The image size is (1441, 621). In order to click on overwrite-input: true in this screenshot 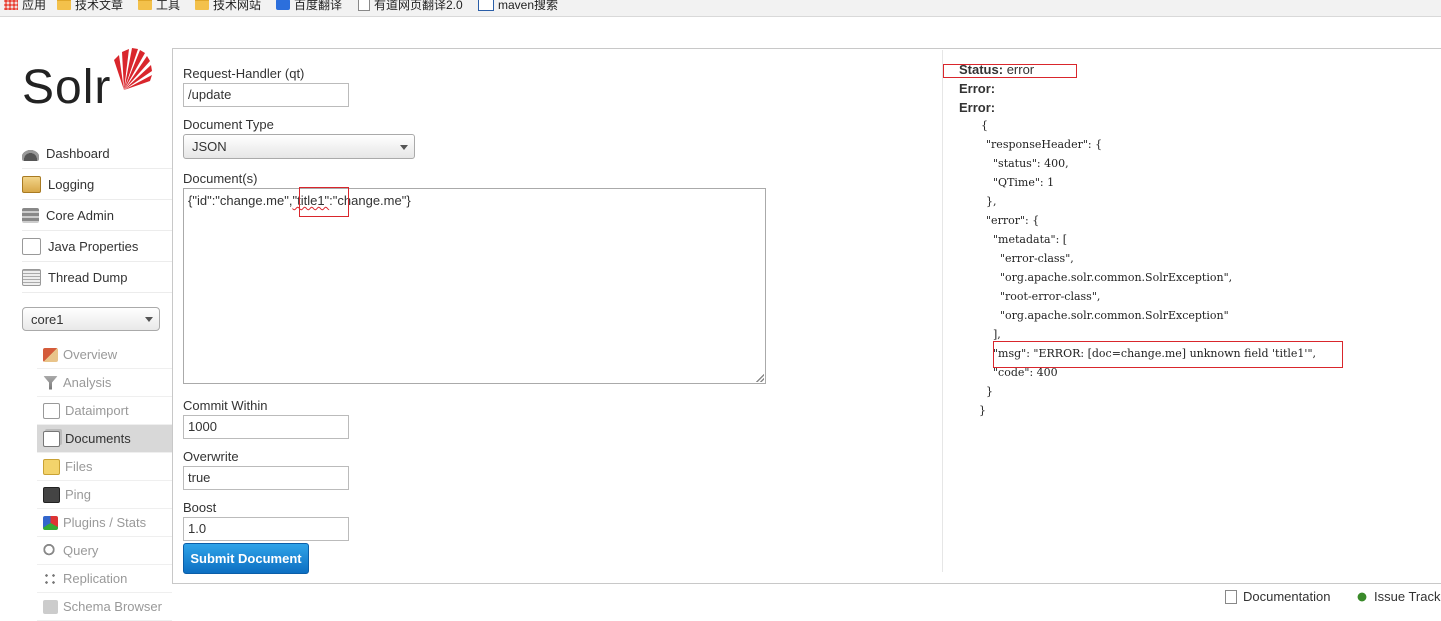, I will do `click(266, 478)`.